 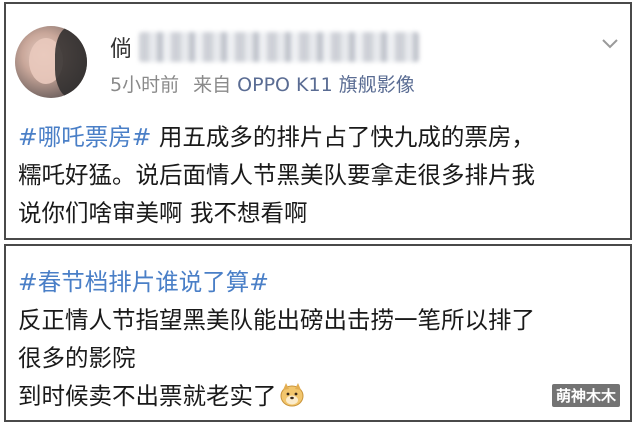 What do you see at coordinates (276, 320) in the screenshot?
I see `post-text-line-1: 反正情人节指望黑美队能出磅出击捞一笔所以排了` at bounding box center [276, 320].